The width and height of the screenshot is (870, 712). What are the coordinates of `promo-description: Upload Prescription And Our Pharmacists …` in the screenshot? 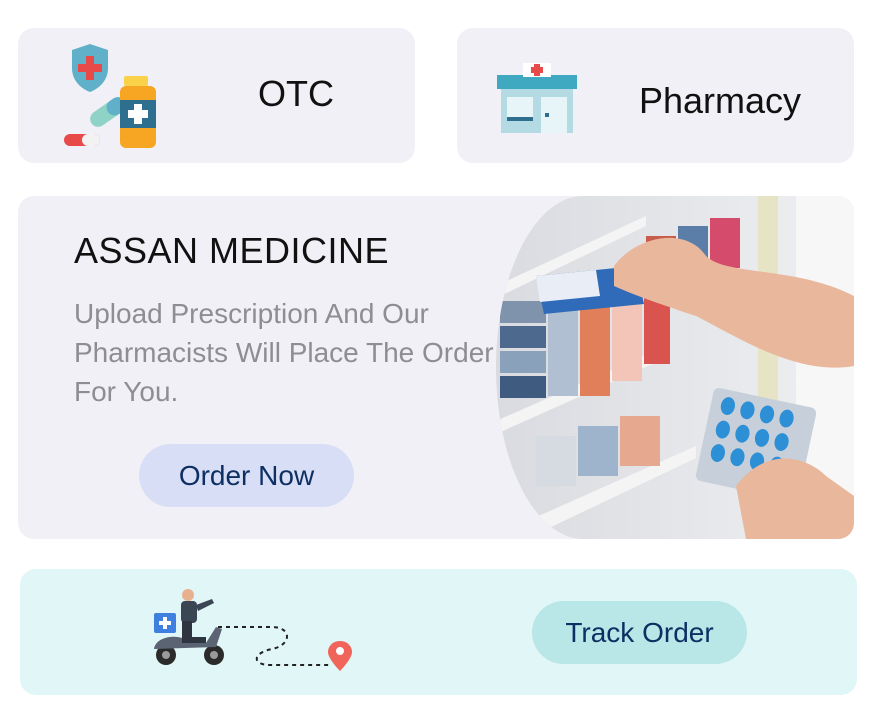 It's located at (284, 352).